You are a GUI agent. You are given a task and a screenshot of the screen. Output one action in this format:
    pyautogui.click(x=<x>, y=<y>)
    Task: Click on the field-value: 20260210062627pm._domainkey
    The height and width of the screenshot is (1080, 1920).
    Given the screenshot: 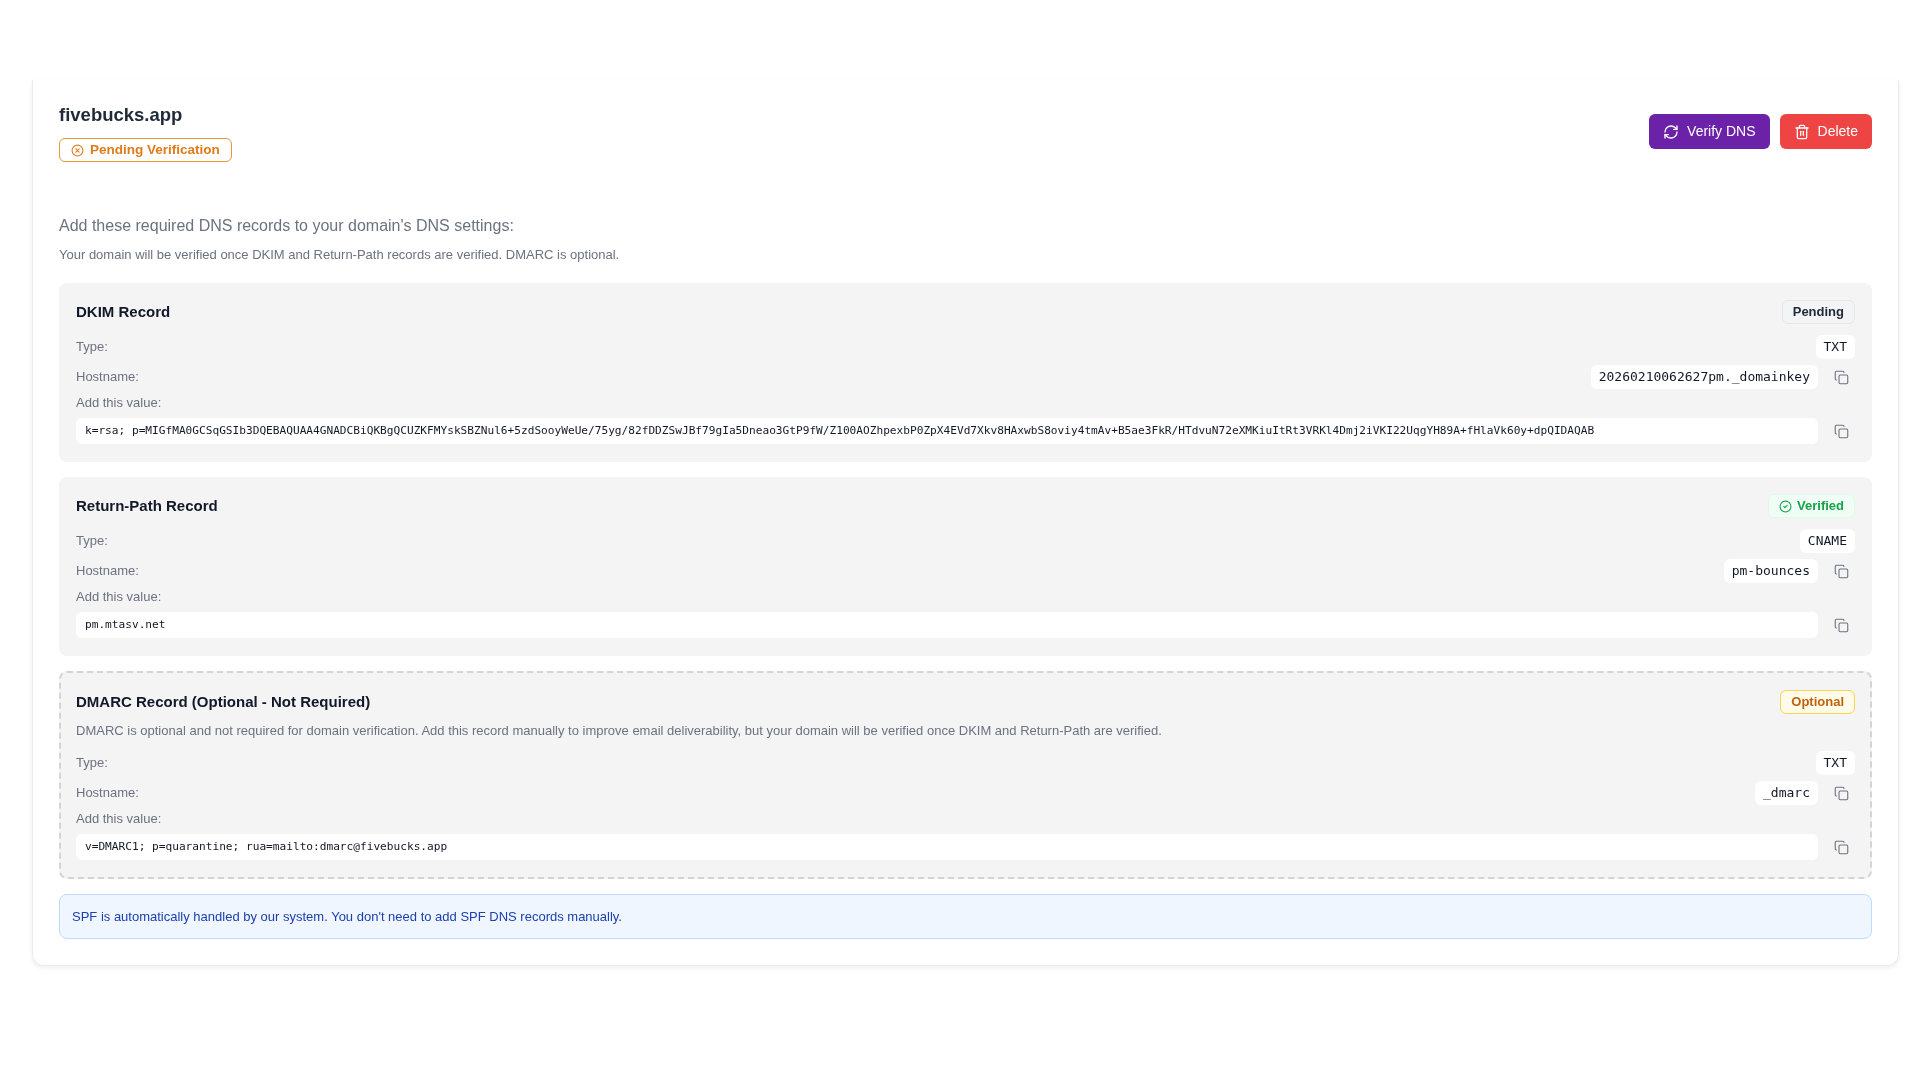 What is the action you would take?
    pyautogui.click(x=1704, y=377)
    